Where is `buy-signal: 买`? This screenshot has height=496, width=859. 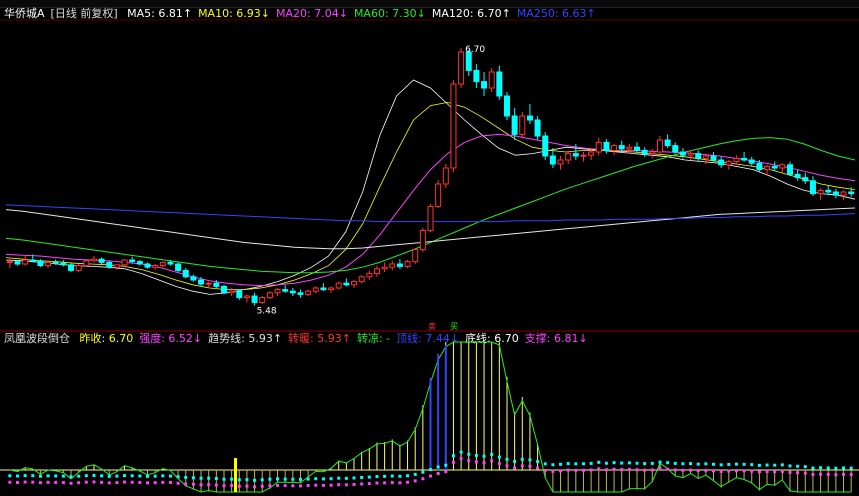 buy-signal: 买 is located at coordinates (454, 326).